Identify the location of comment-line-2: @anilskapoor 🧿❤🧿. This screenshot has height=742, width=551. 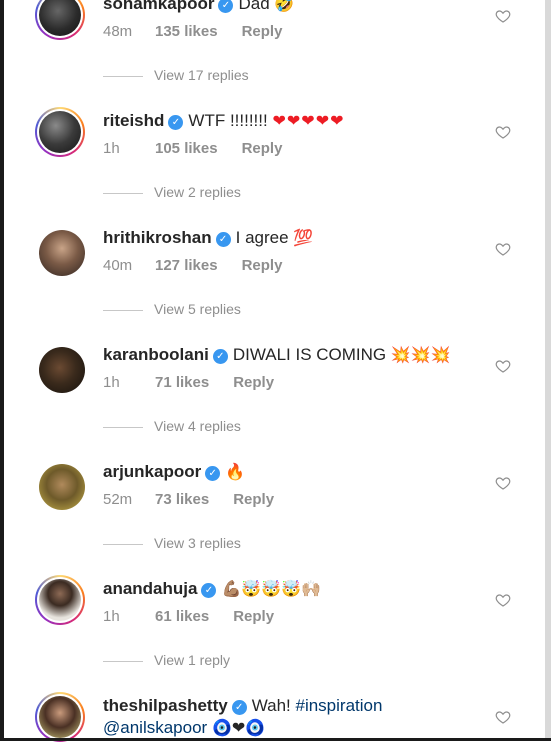
(184, 728).